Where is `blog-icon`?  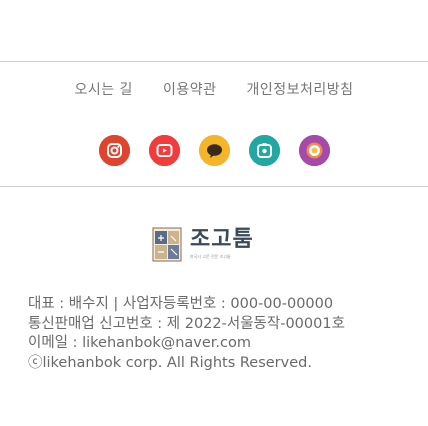 blog-icon is located at coordinates (314, 150).